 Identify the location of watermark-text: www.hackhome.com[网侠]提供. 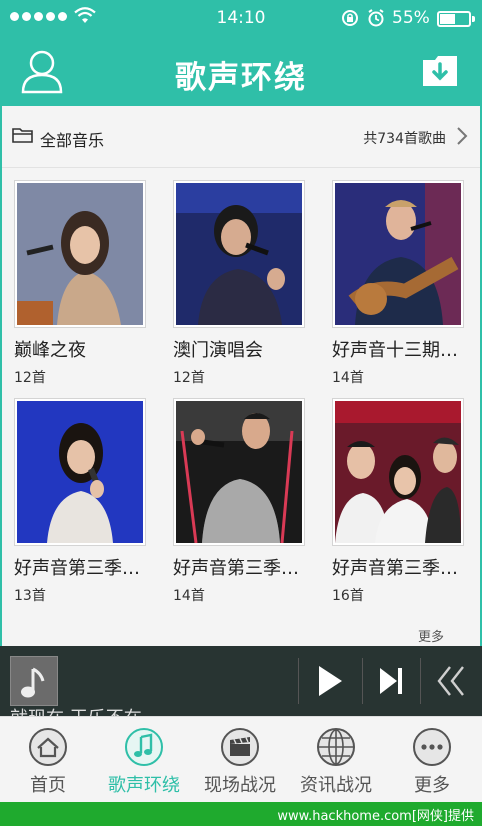
(375, 816).